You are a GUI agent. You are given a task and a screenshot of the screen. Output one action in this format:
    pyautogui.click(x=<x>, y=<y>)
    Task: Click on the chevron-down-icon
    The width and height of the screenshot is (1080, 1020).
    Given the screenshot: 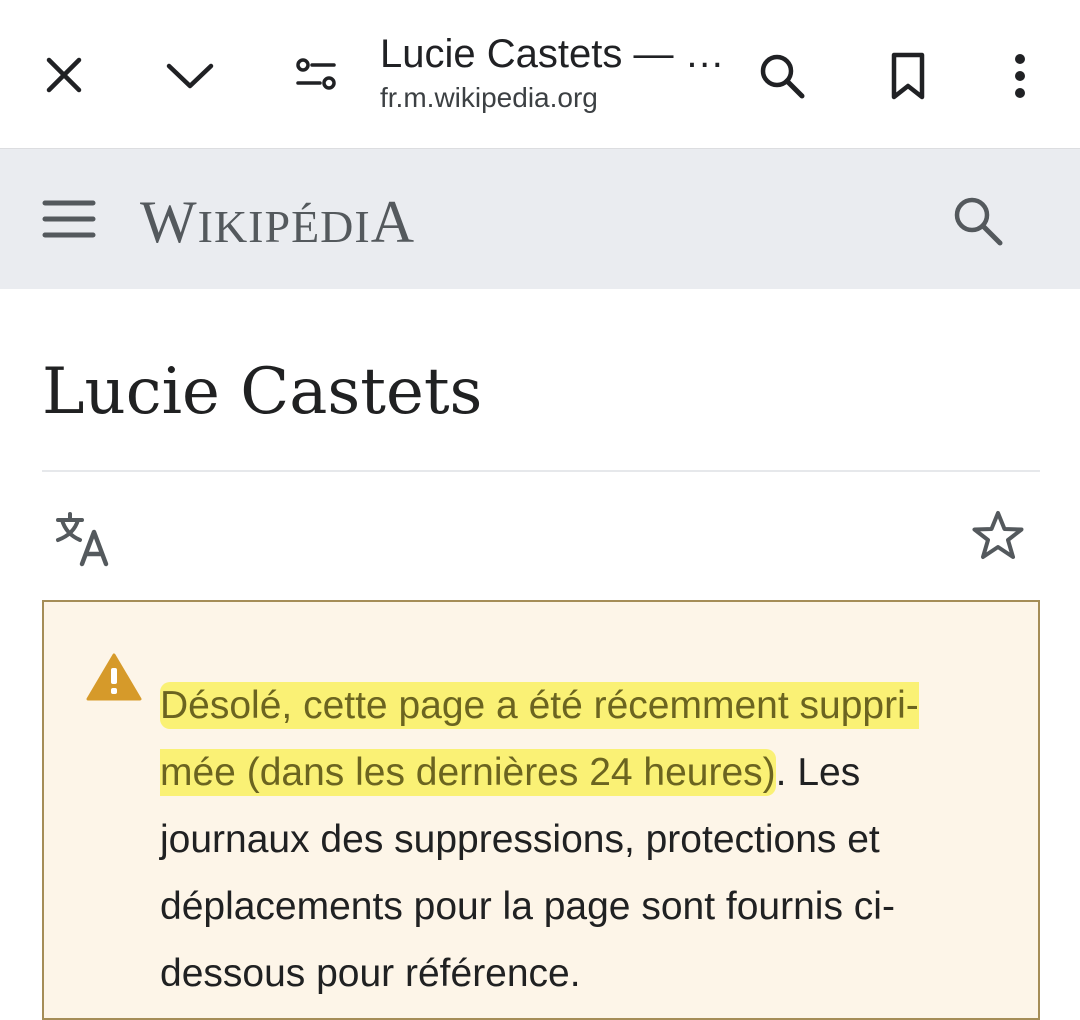 What is the action you would take?
    pyautogui.click(x=190, y=75)
    